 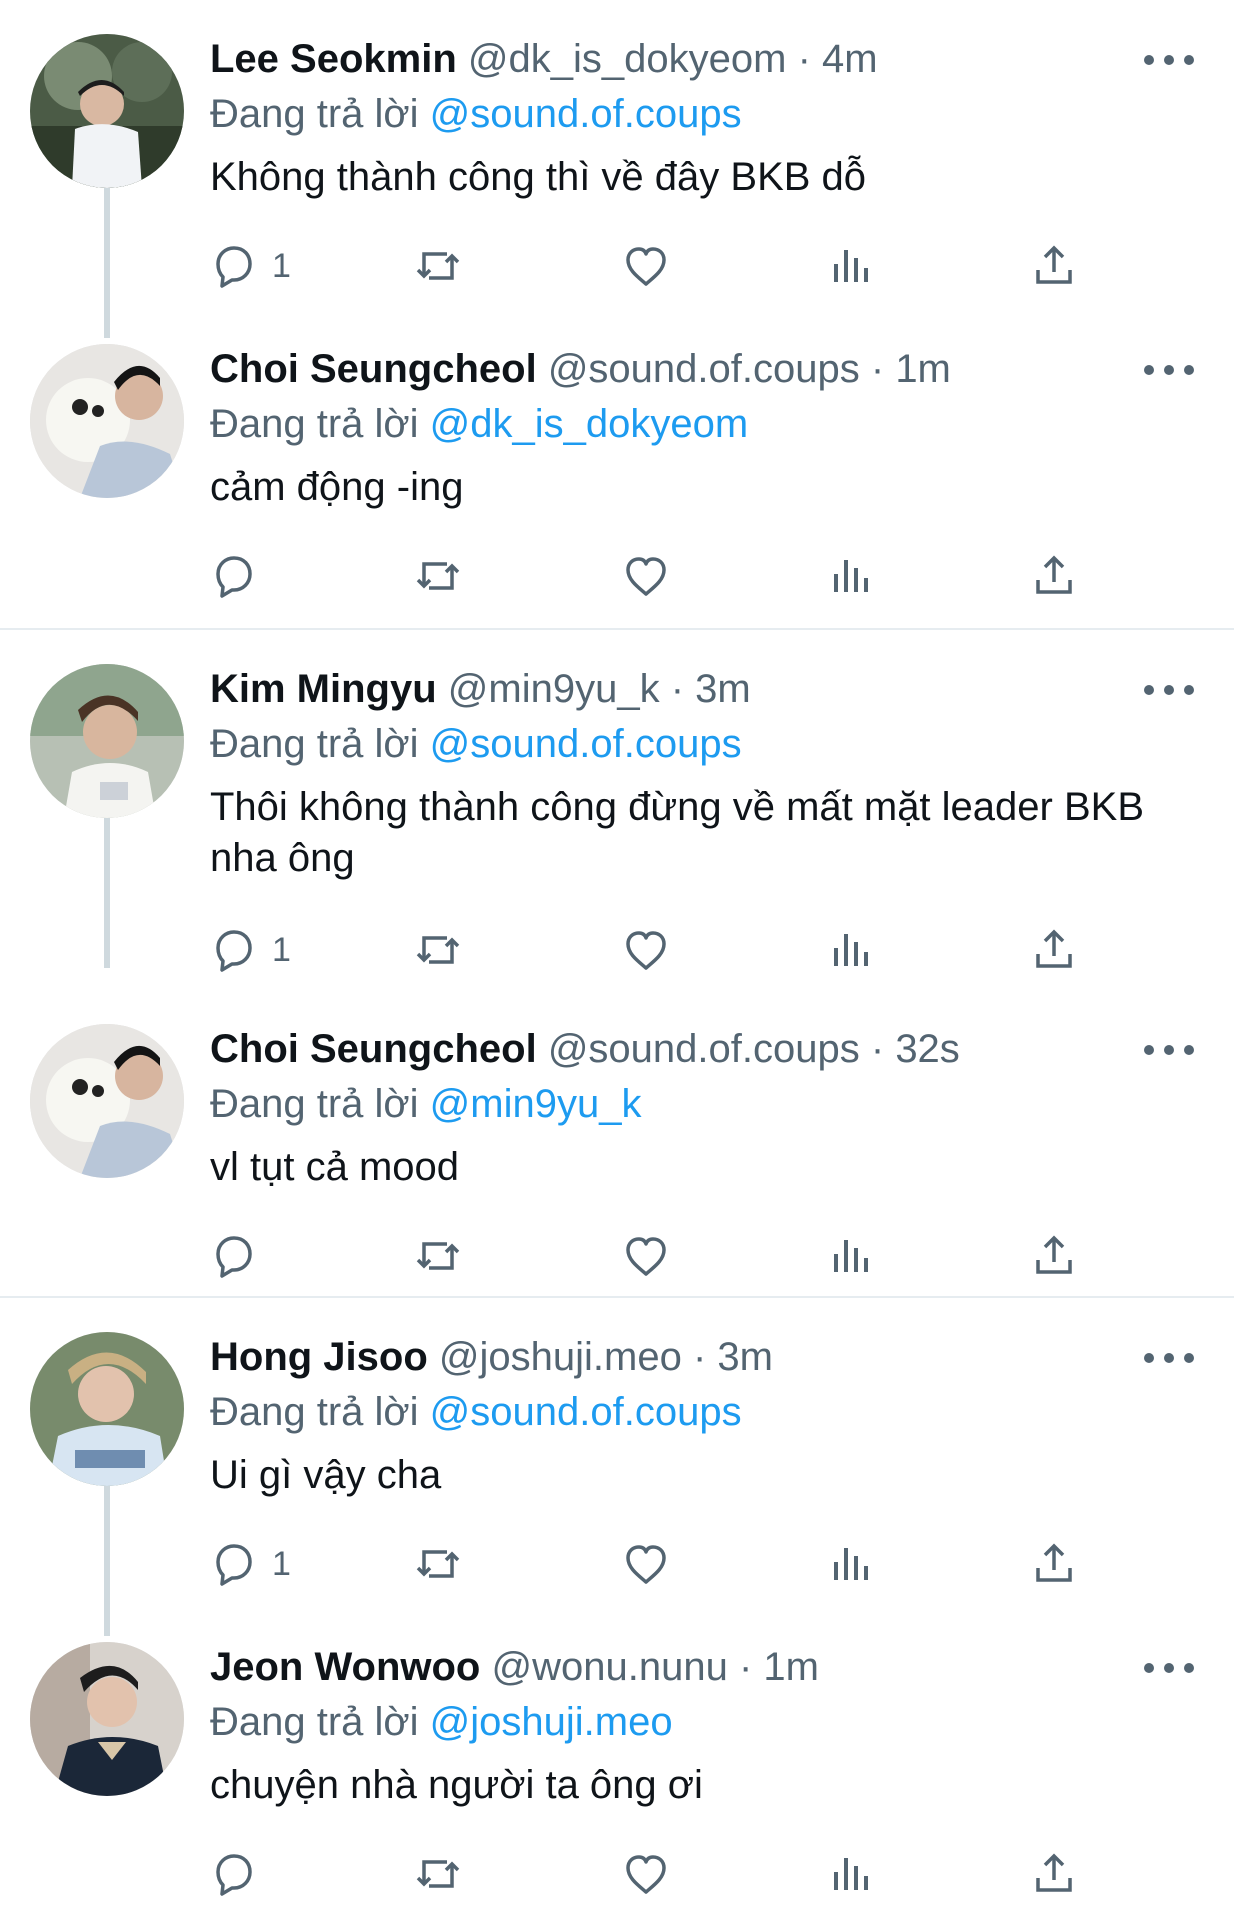 I want to click on reply-mention-link: @joshuji.meo, so click(x=551, y=1722).